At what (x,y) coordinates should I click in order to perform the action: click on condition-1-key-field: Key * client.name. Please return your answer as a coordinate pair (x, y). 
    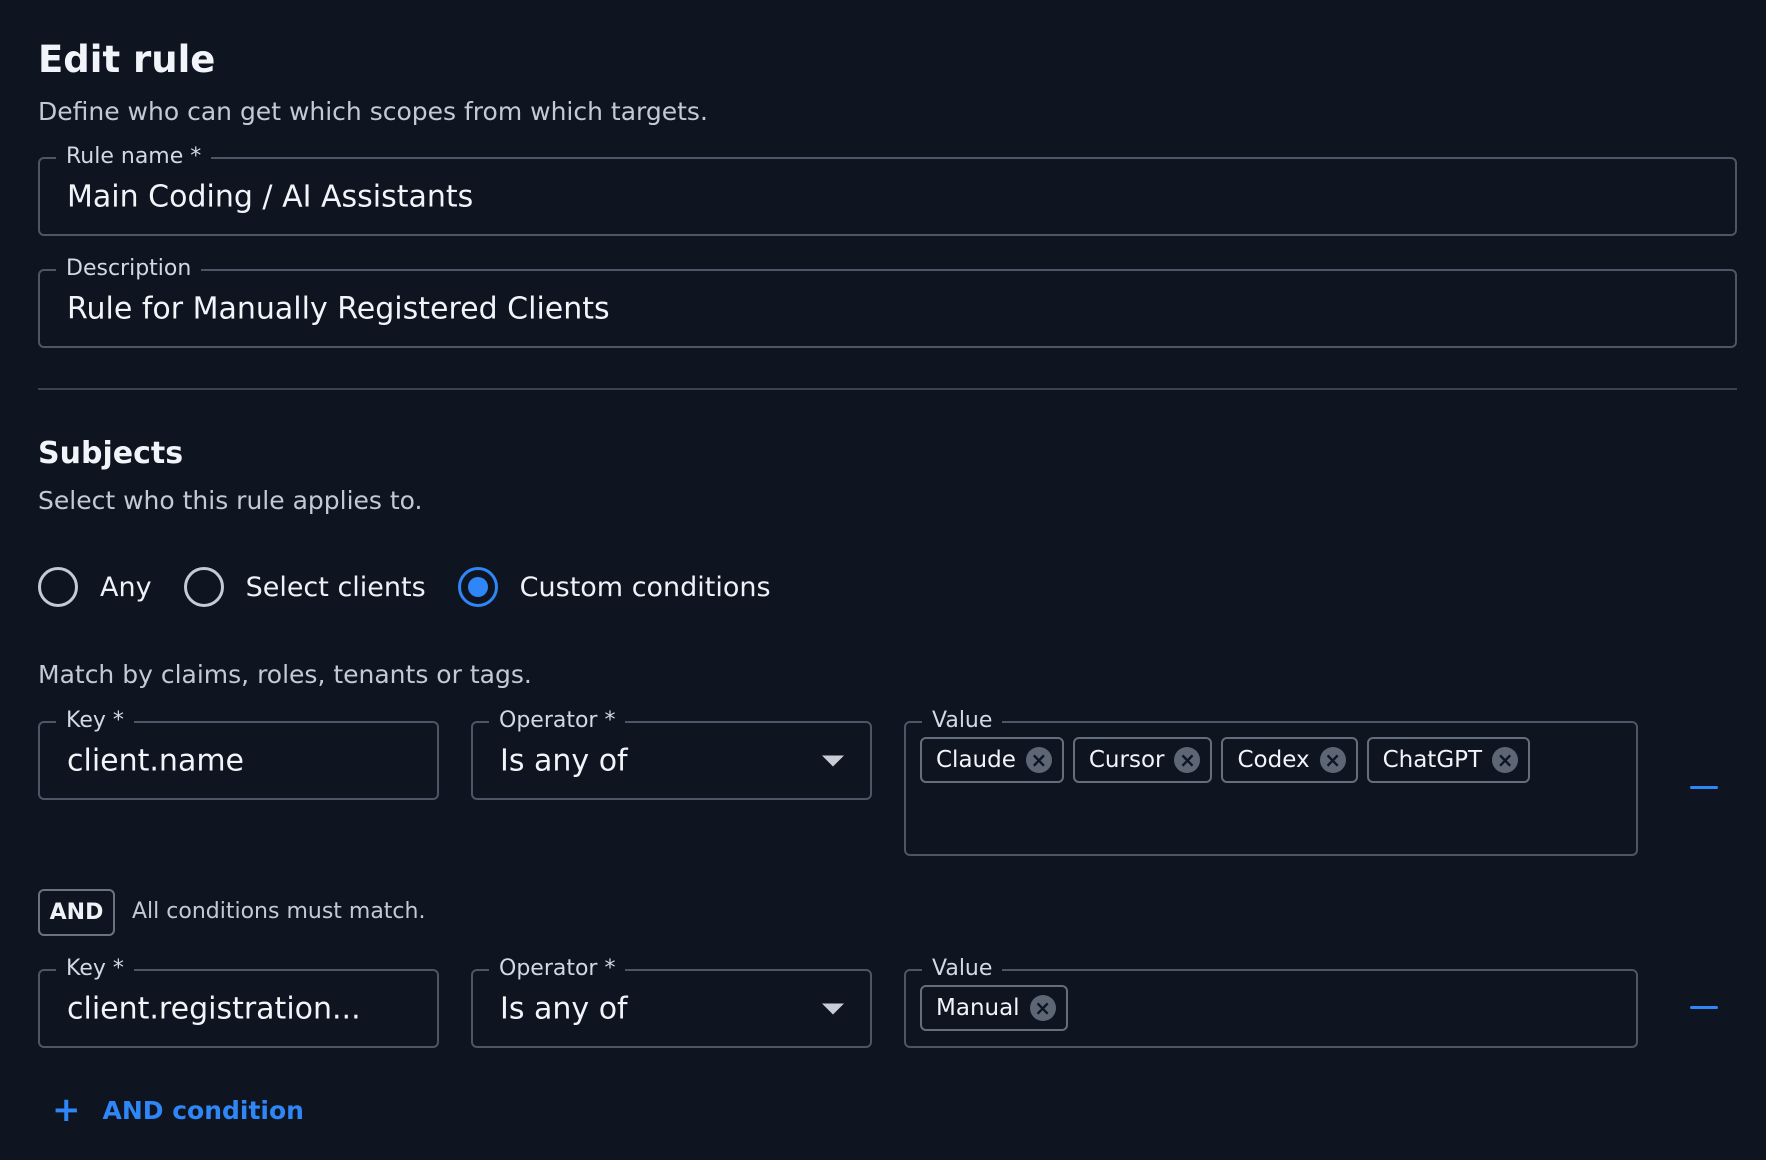
    Looking at the image, I should click on (238, 753).